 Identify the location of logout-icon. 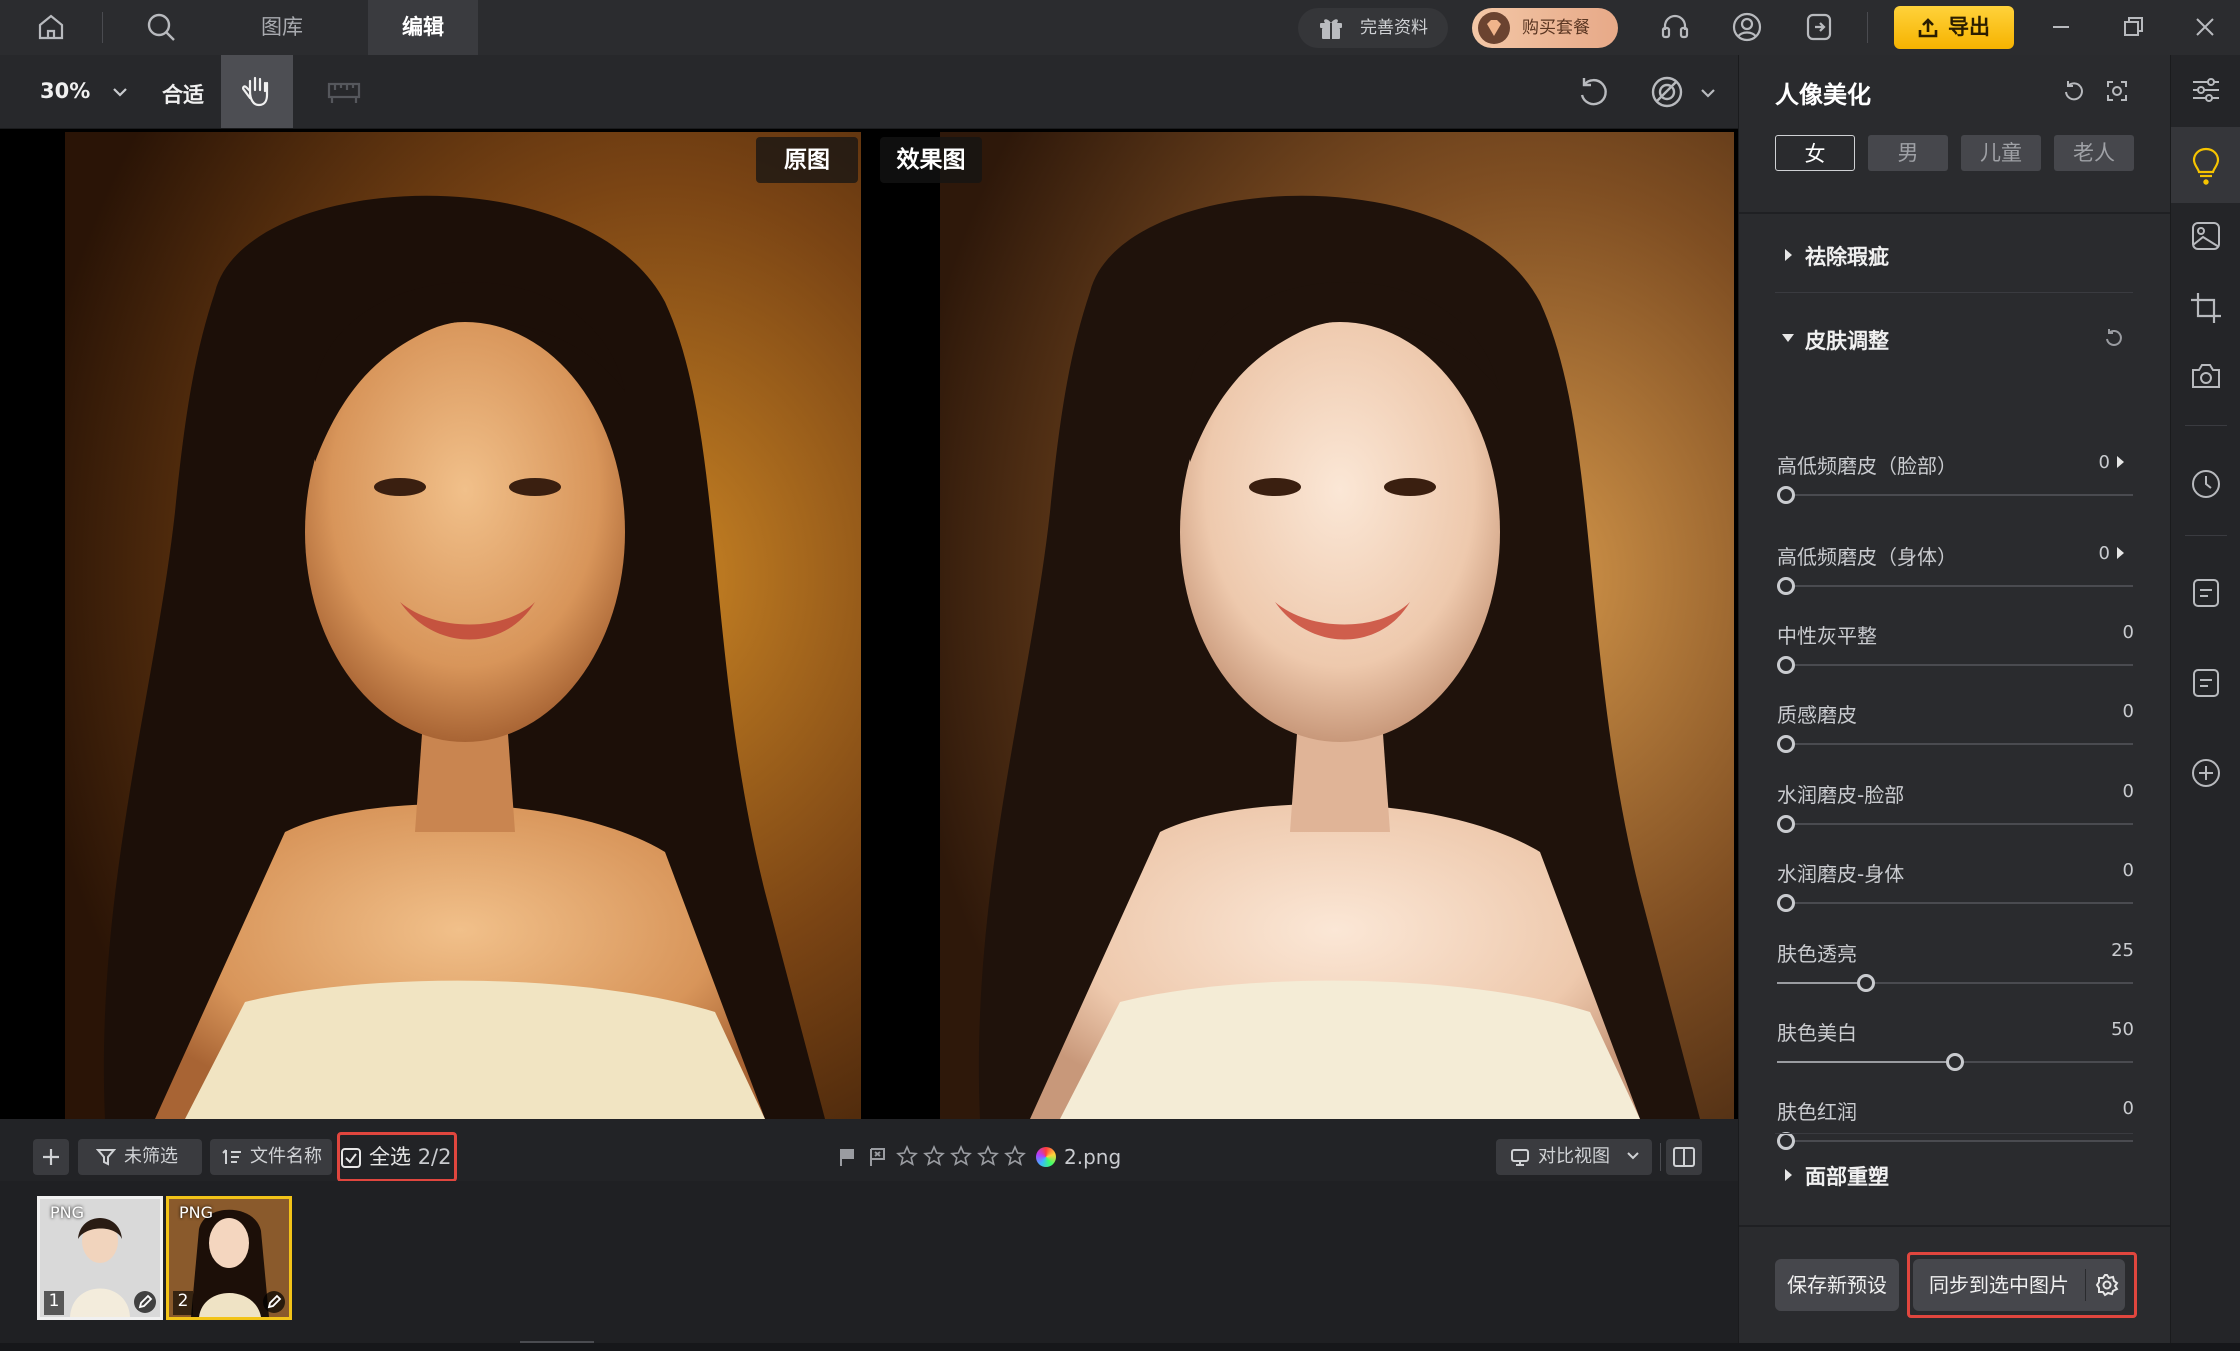
(1819, 27).